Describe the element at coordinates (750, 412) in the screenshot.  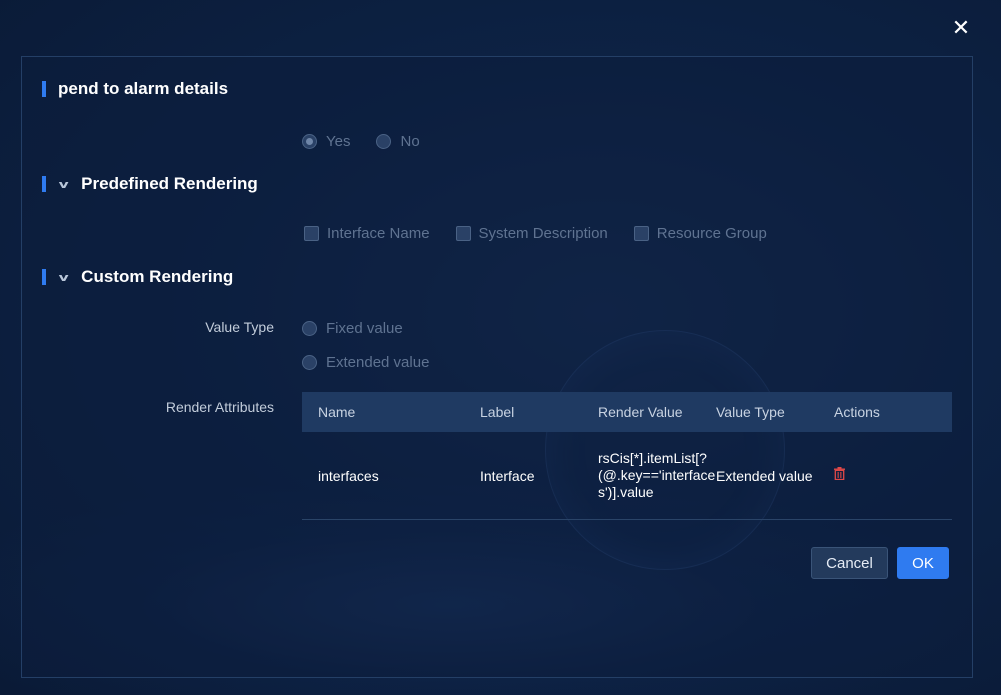
I see `header-value-type: Value Type` at that location.